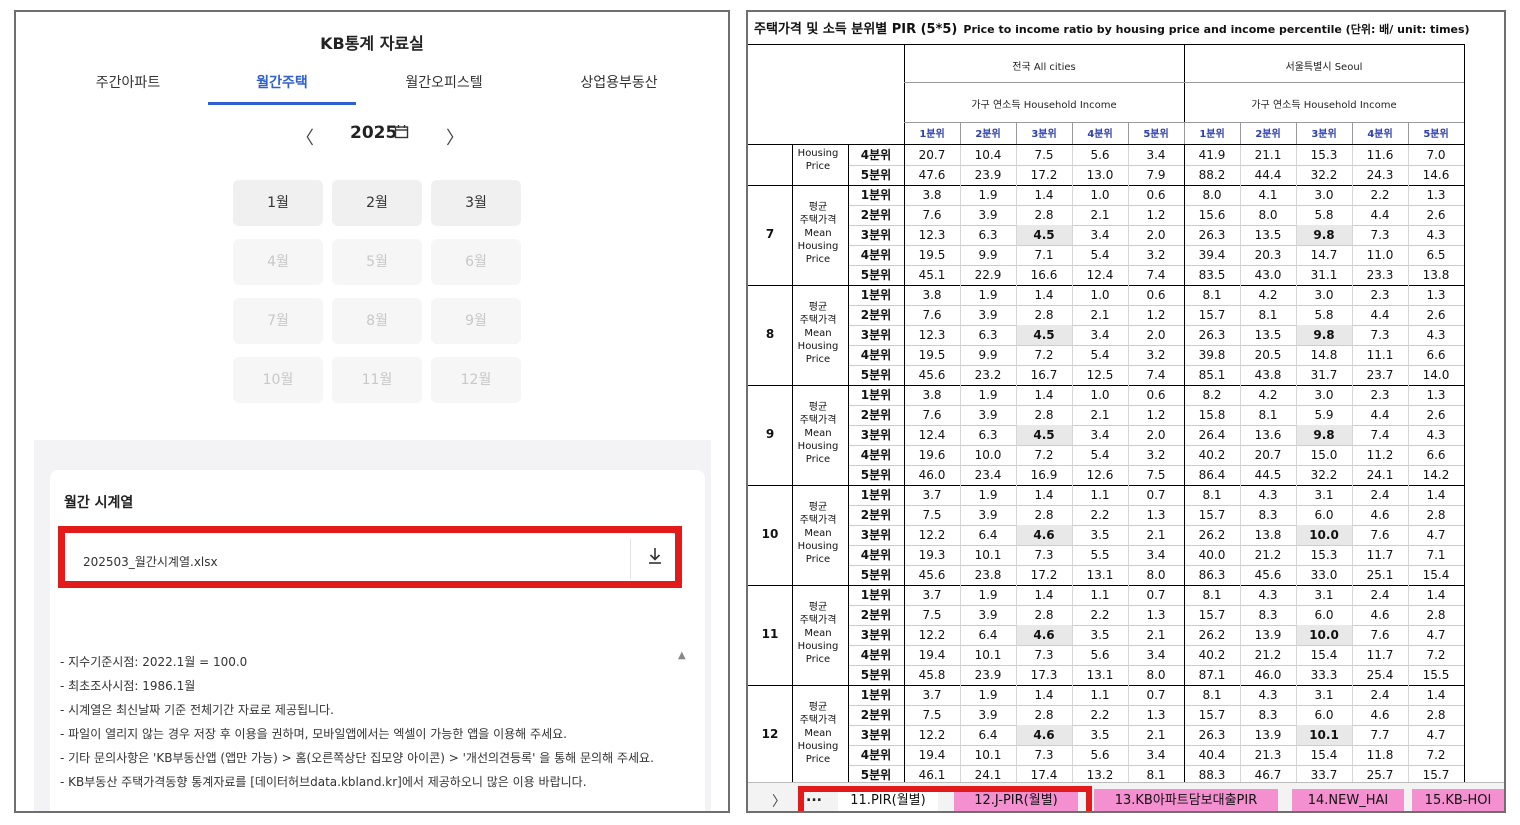 The height and width of the screenshot is (825, 1520). I want to click on month-button-1: 1월, so click(278, 203).